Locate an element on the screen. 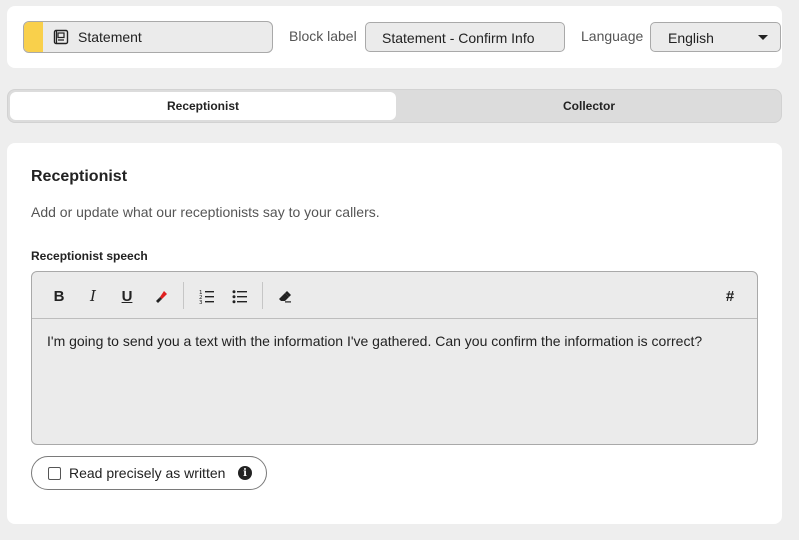 Image resolution: width=799 pixels, height=540 pixels. tab-receptionist: Receptionist is located at coordinates (203, 106).